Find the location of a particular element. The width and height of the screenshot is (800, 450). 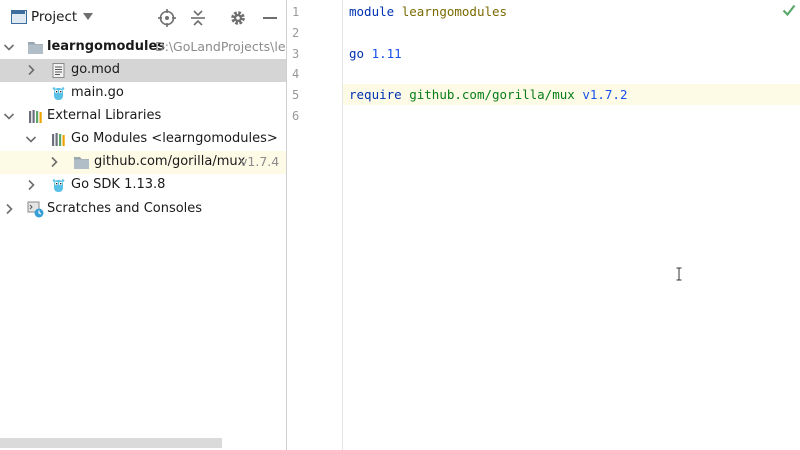

tree-item-scratches: Scratches and Consoles is located at coordinates (143, 209).